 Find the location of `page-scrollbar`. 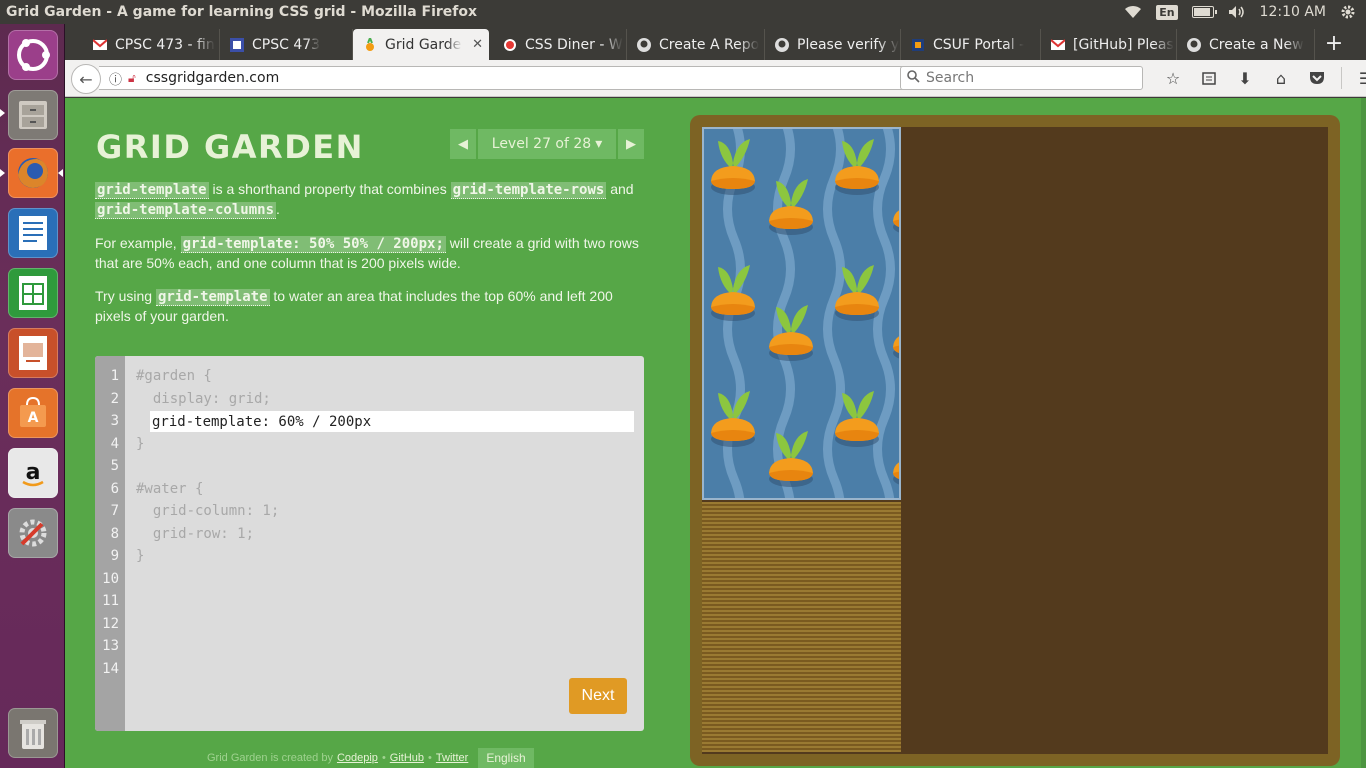

page-scrollbar is located at coordinates (1363, 433).